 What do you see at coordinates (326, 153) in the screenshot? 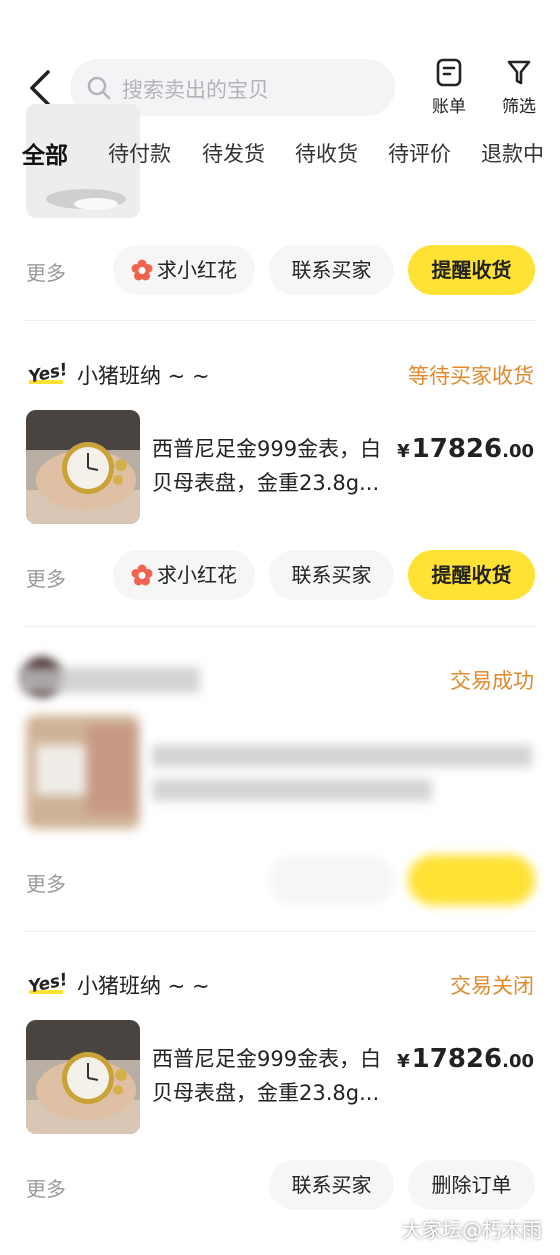
I see `tab-pending-receipt: 待收货` at bounding box center [326, 153].